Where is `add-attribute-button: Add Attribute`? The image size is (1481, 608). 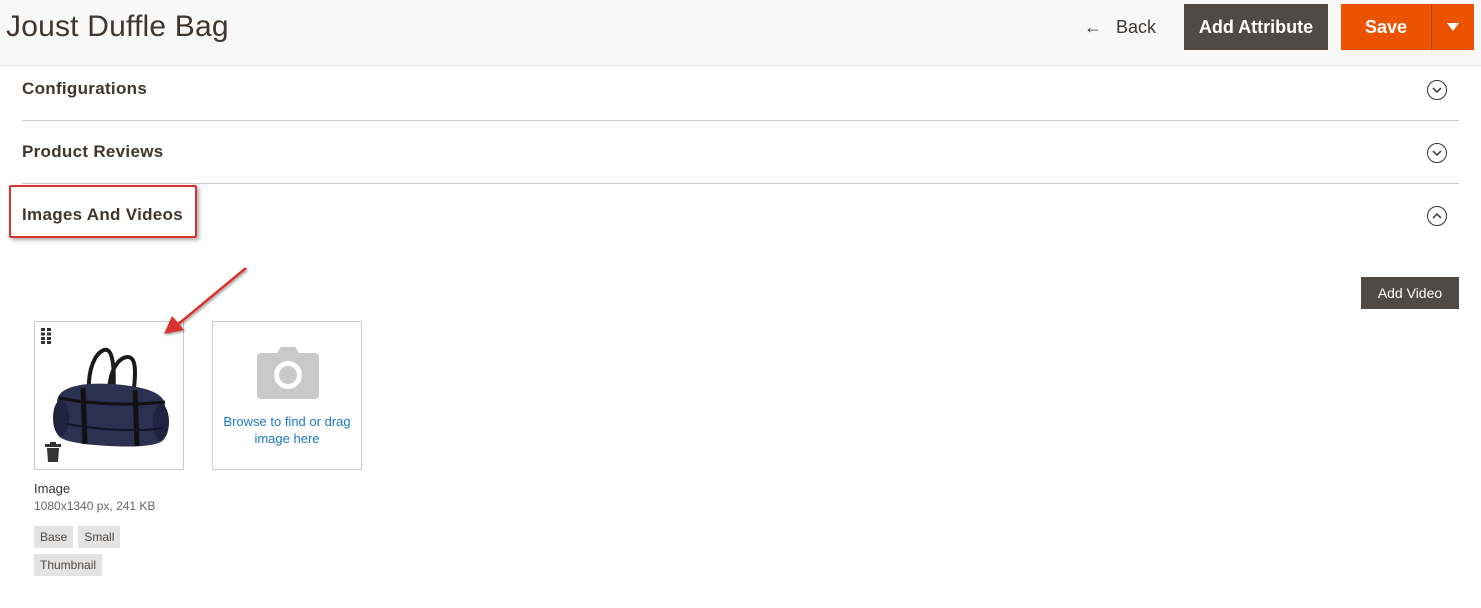 add-attribute-button: Add Attribute is located at coordinates (1256, 27).